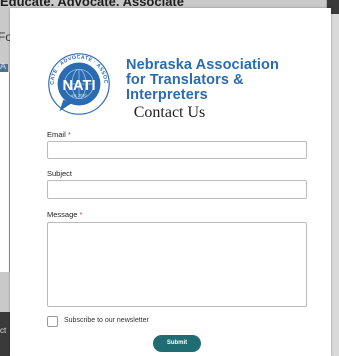 The width and height of the screenshot is (339, 356). What do you see at coordinates (79, 86) in the screenshot?
I see `logo-seal-text: NATI` at bounding box center [79, 86].